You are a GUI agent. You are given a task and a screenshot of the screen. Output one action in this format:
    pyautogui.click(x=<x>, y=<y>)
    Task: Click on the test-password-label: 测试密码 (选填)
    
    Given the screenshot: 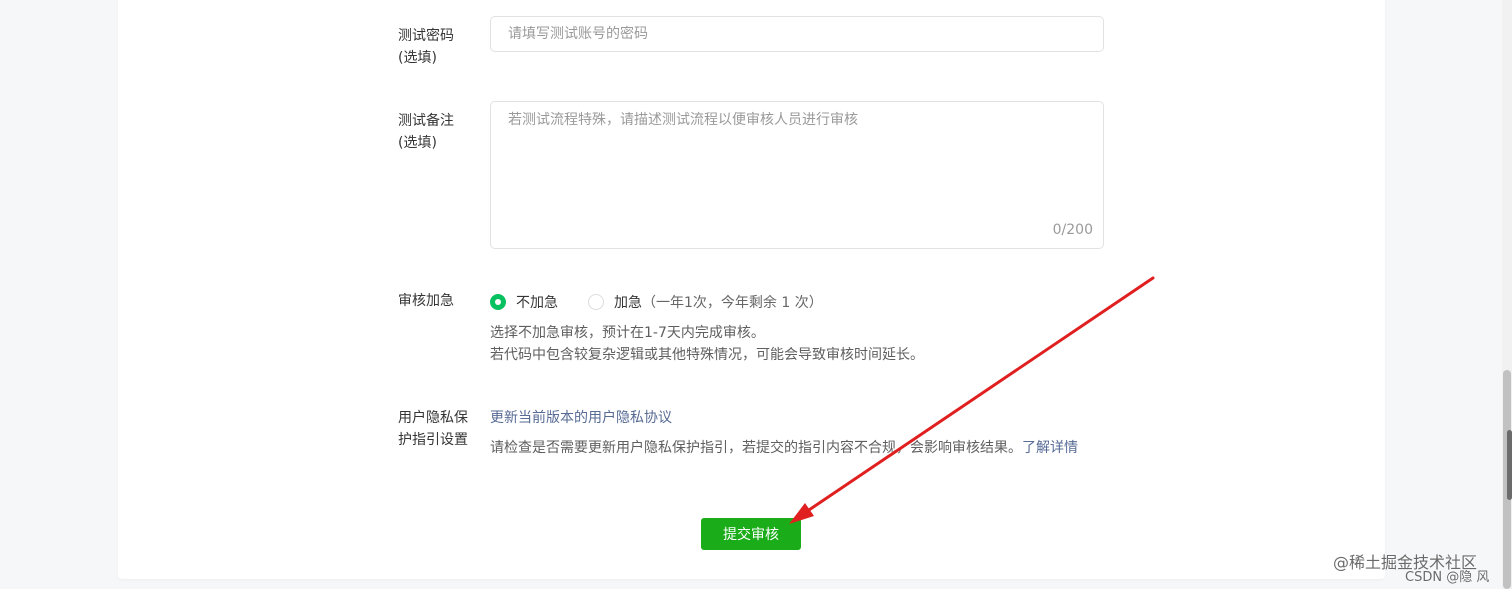 What is the action you would take?
    pyautogui.click(x=426, y=47)
    